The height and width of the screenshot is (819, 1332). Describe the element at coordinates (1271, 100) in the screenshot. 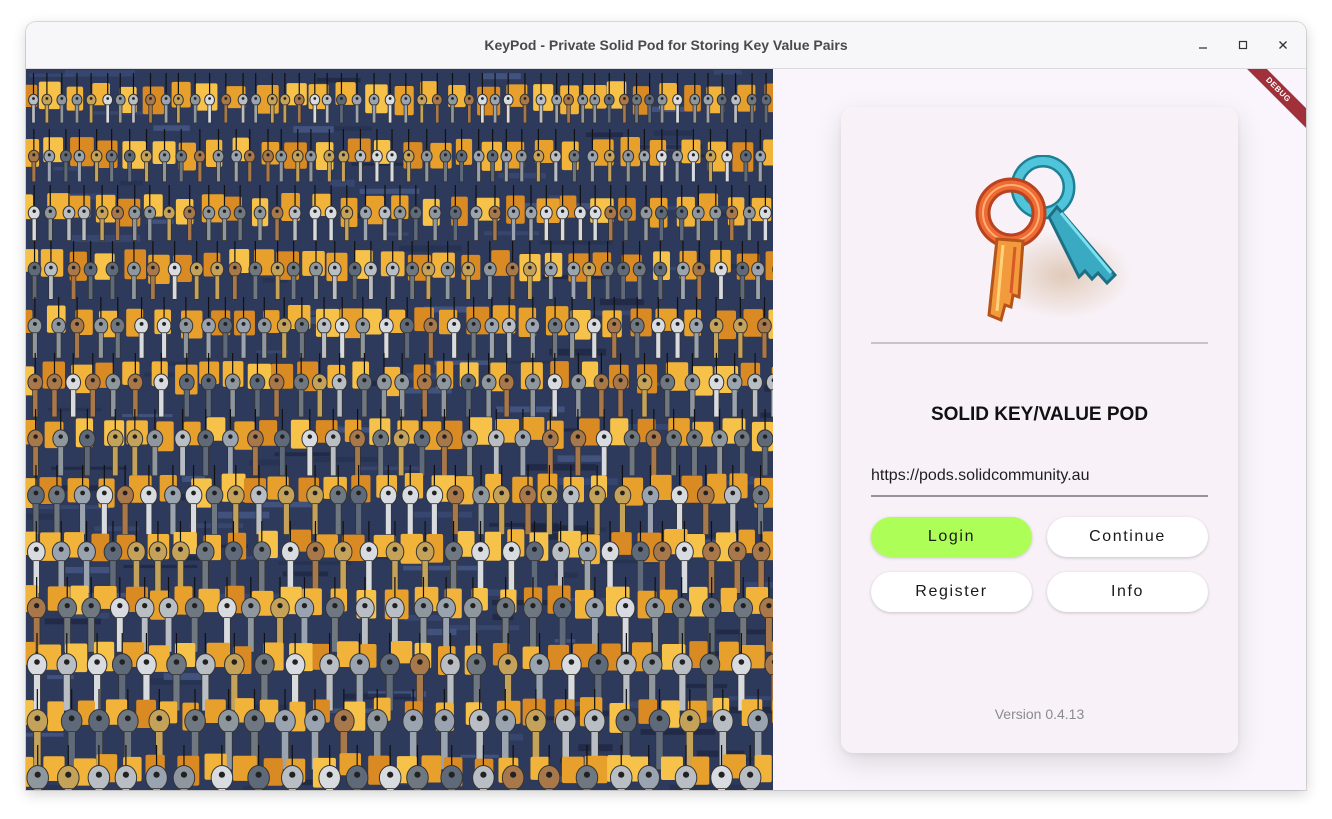

I see `debug-banner: DEBUG` at that location.